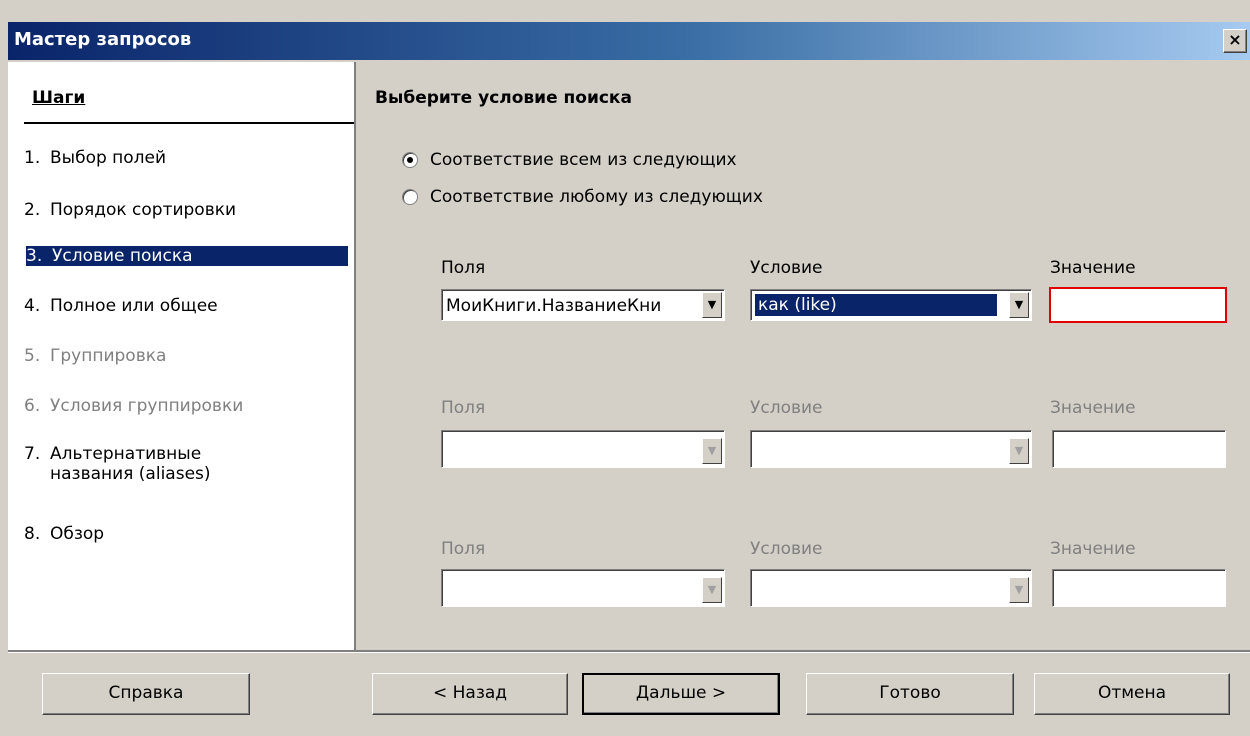 Image resolution: width=1250 pixels, height=736 pixels. Describe the element at coordinates (470, 694) in the screenshot. I see `back-button: < Назад` at that location.